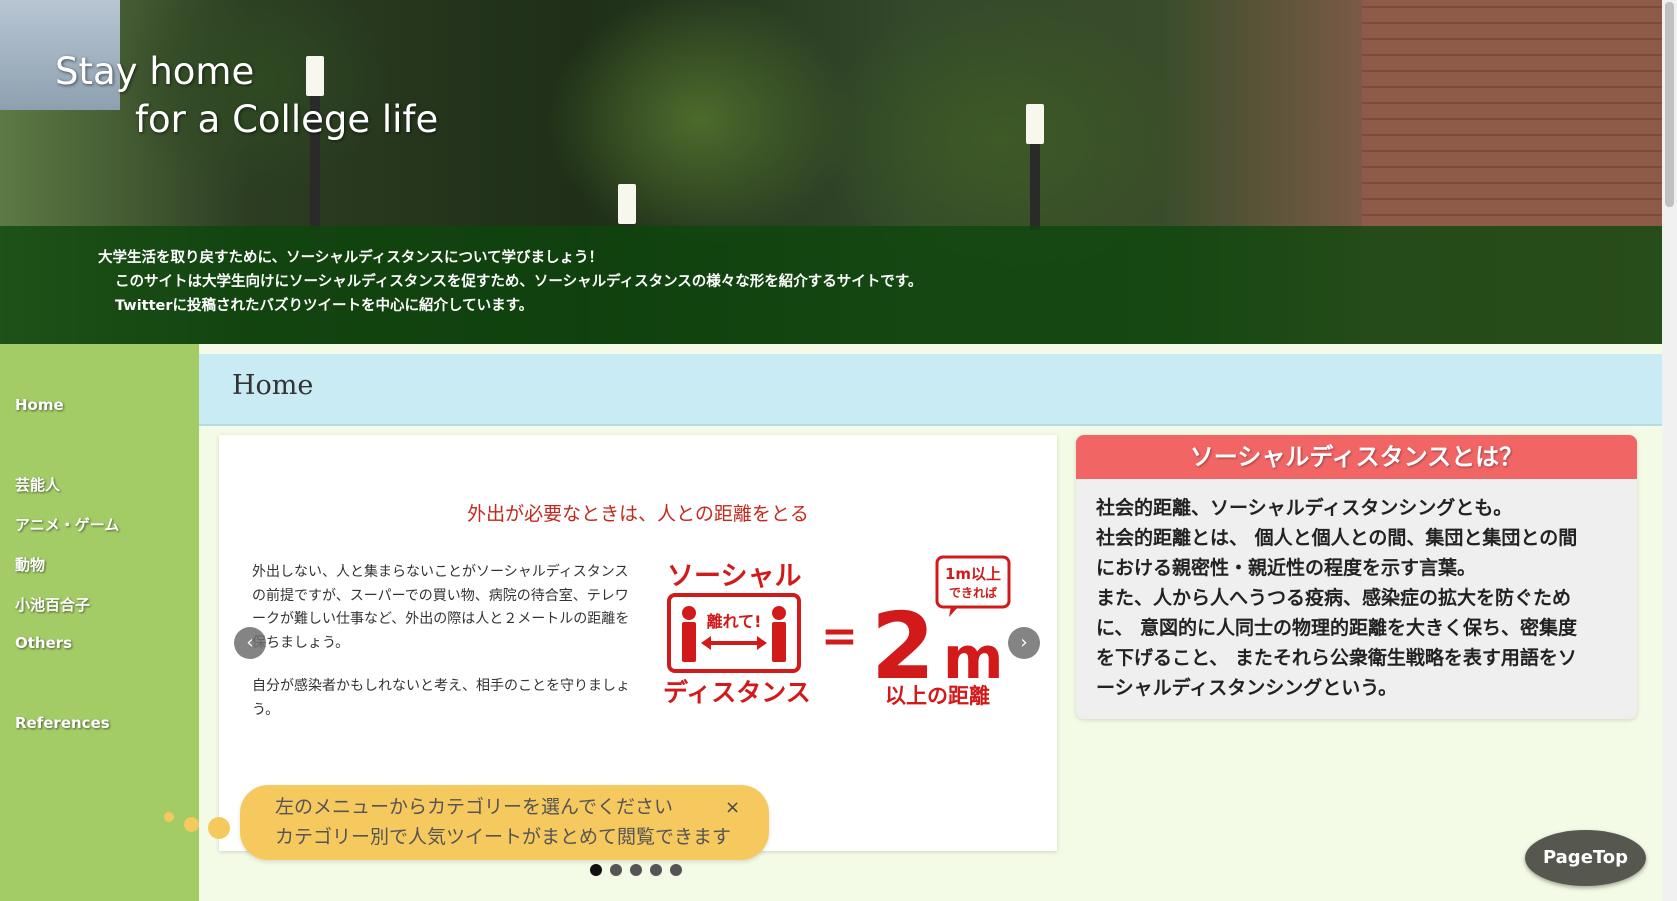 This screenshot has width=1677, height=901. Describe the element at coordinates (1669, 104) in the screenshot. I see `scrollbar-thumb` at that location.